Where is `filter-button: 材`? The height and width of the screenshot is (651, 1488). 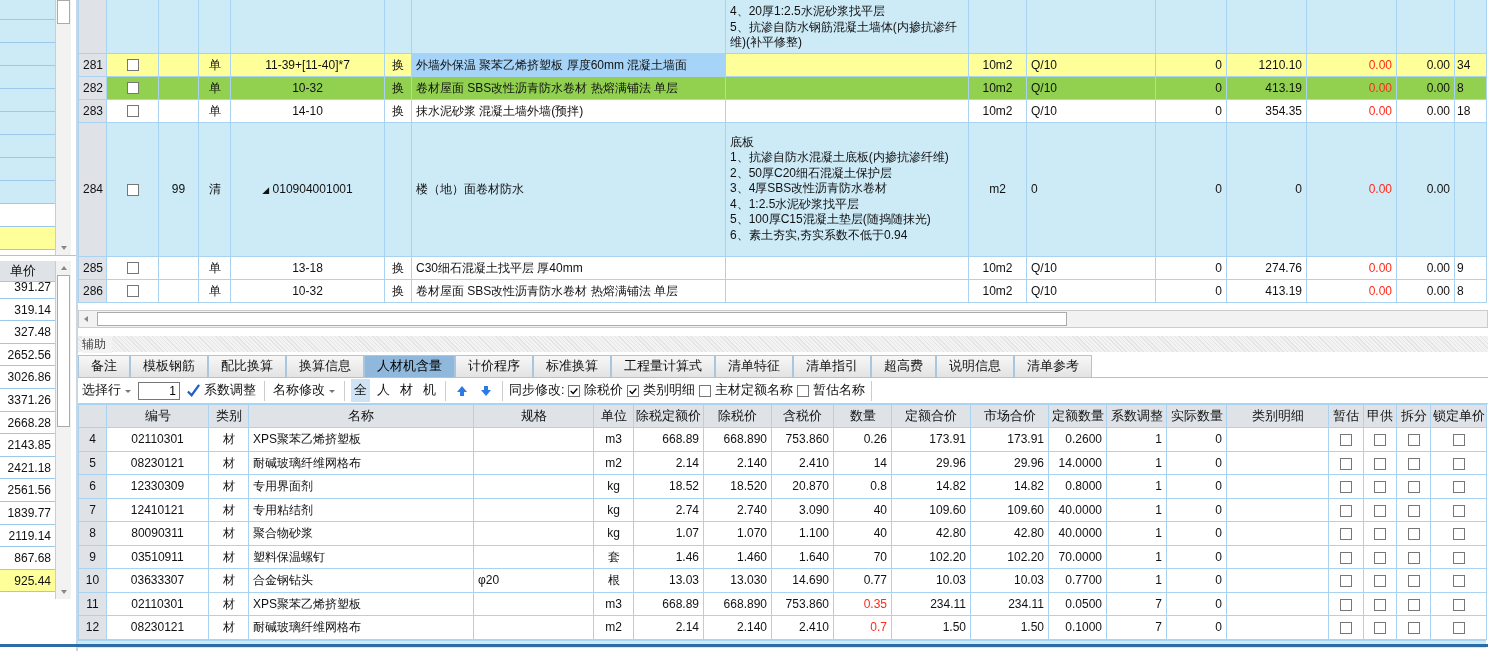 filter-button: 材 is located at coordinates (406, 390).